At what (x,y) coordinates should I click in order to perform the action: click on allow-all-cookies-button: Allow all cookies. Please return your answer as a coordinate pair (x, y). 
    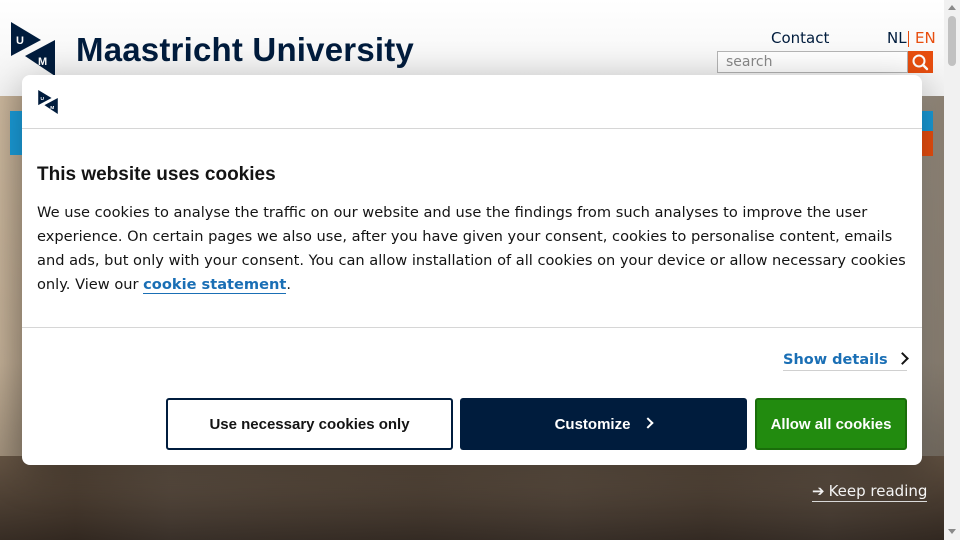
    Looking at the image, I should click on (831, 424).